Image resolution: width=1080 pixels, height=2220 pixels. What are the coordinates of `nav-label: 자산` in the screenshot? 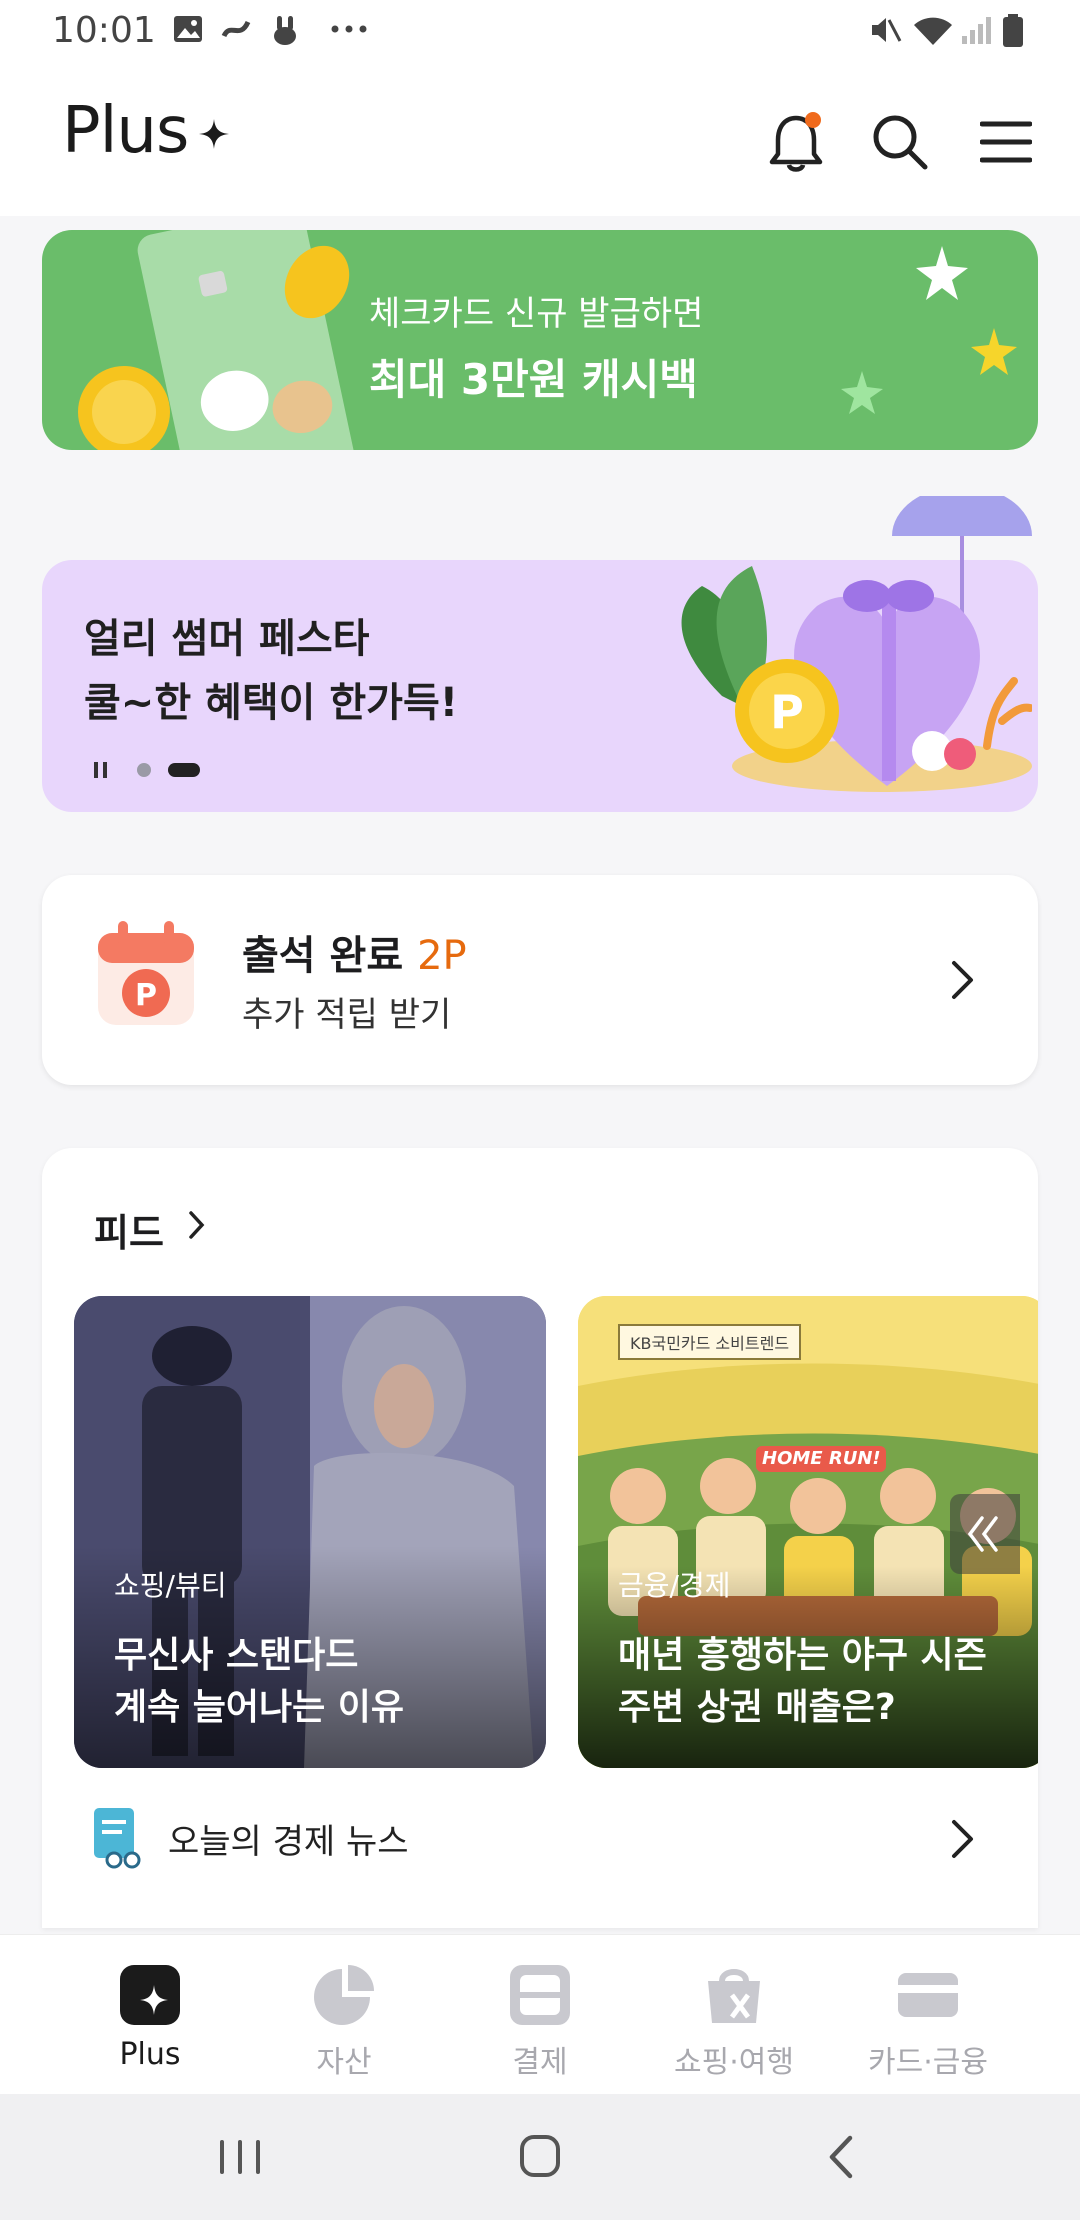 It's located at (344, 2062).